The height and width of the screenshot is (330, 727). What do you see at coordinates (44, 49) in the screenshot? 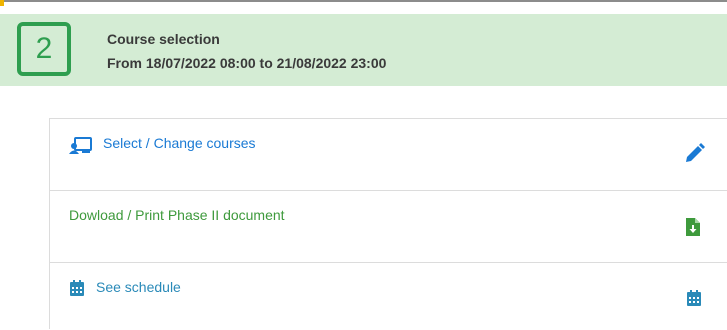
I see `step-number-badge: 2` at bounding box center [44, 49].